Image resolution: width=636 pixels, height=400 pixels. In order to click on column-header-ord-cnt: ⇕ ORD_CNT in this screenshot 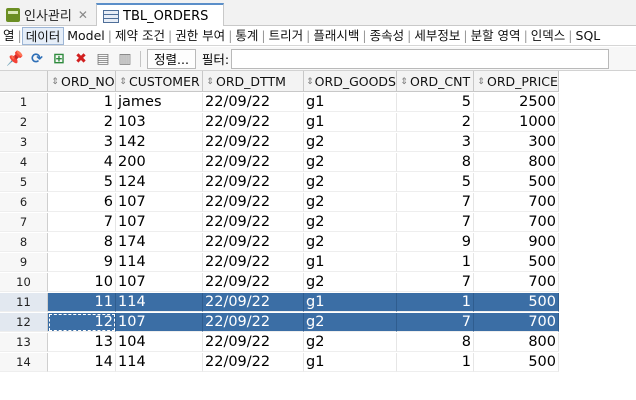, I will do `click(435, 81)`.